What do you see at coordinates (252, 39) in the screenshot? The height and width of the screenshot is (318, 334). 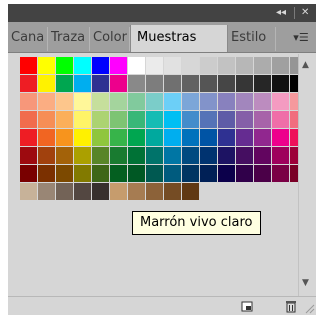 I see `tab-estilos: Estilo` at bounding box center [252, 39].